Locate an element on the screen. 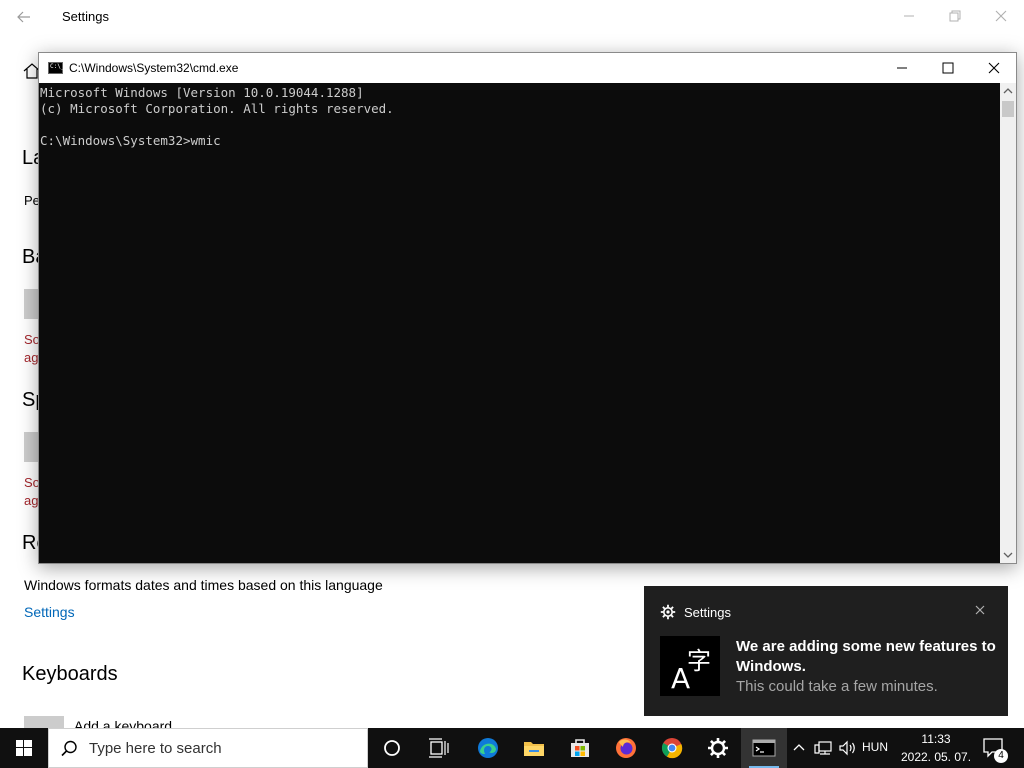 The height and width of the screenshot is (768, 1024). speech-dropdown is located at coordinates (31, 447).